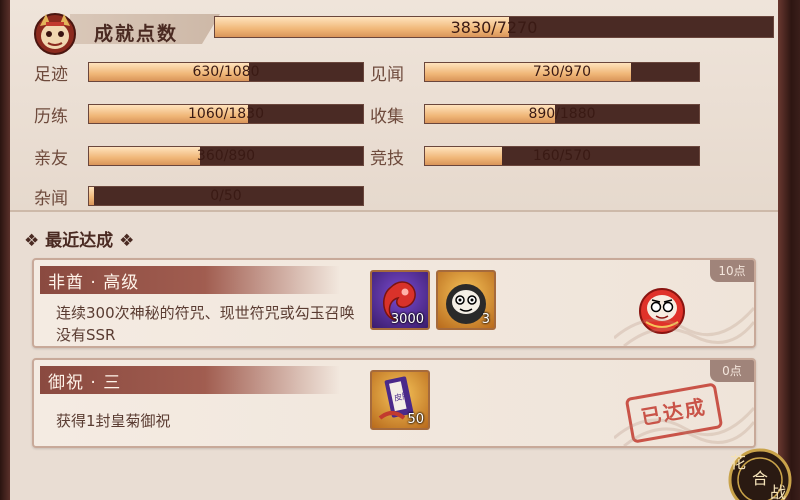  What do you see at coordinates (738, 462) in the screenshot?
I see `badge-char: 花` at bounding box center [738, 462].